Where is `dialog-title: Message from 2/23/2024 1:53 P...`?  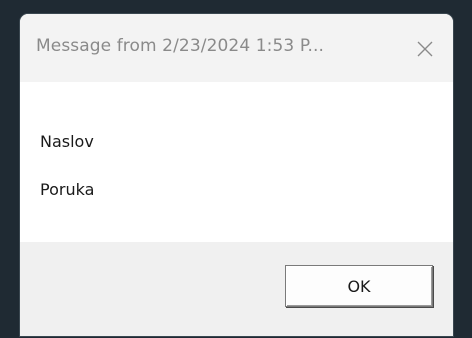 dialog-title: Message from 2/23/2024 1:53 P... is located at coordinates (180, 46).